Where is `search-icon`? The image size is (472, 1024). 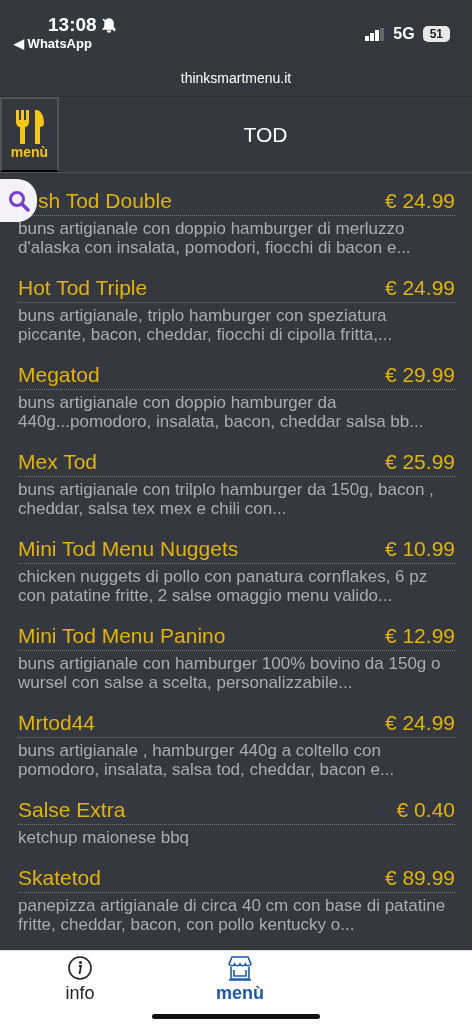 search-icon is located at coordinates (18, 200).